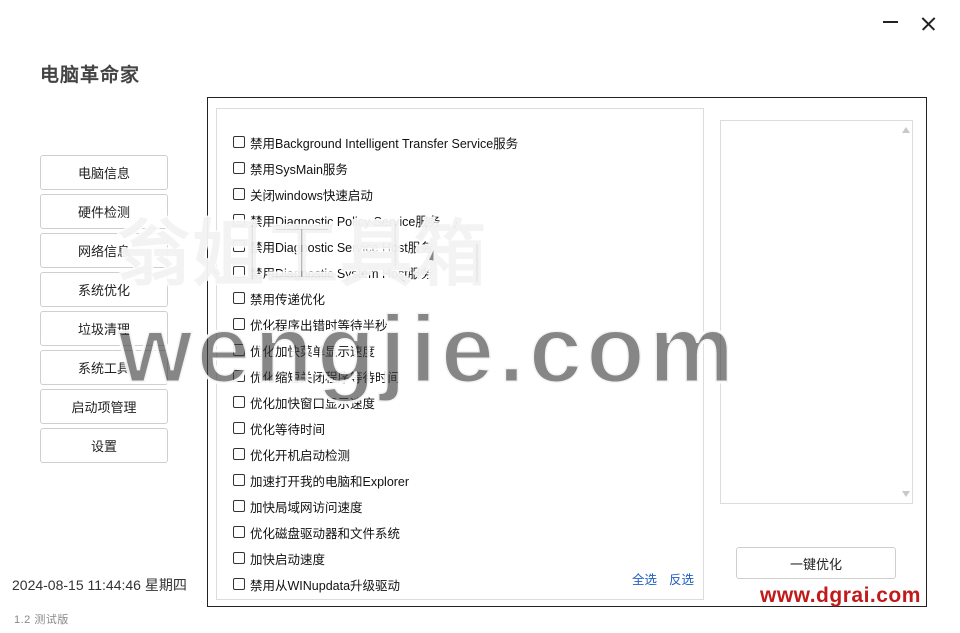  I want to click on one-key-optimize-button: 一键优化, so click(816, 563).